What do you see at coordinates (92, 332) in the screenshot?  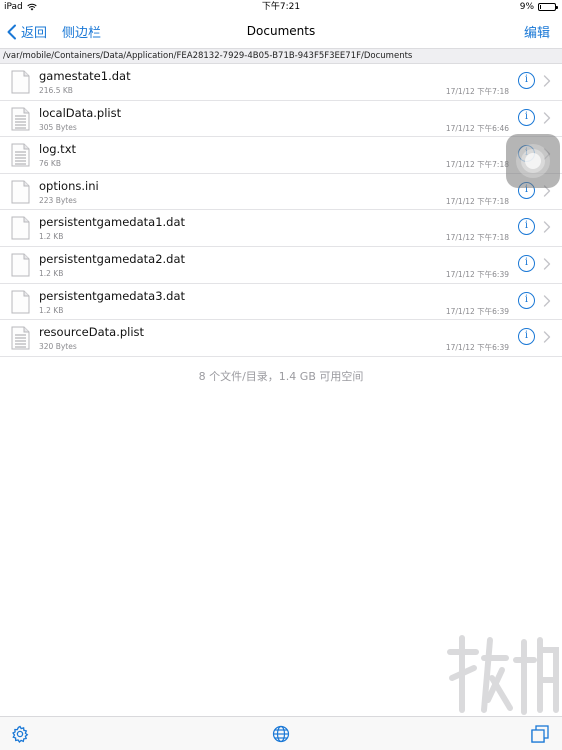 I see `file-name: resourceData.plist` at bounding box center [92, 332].